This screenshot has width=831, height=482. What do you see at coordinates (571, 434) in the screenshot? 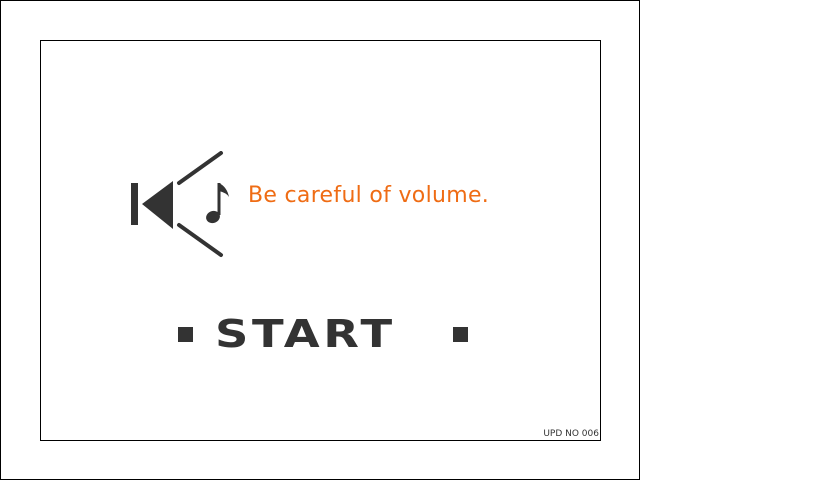
I see `version-label: UPD NO 006` at bounding box center [571, 434].